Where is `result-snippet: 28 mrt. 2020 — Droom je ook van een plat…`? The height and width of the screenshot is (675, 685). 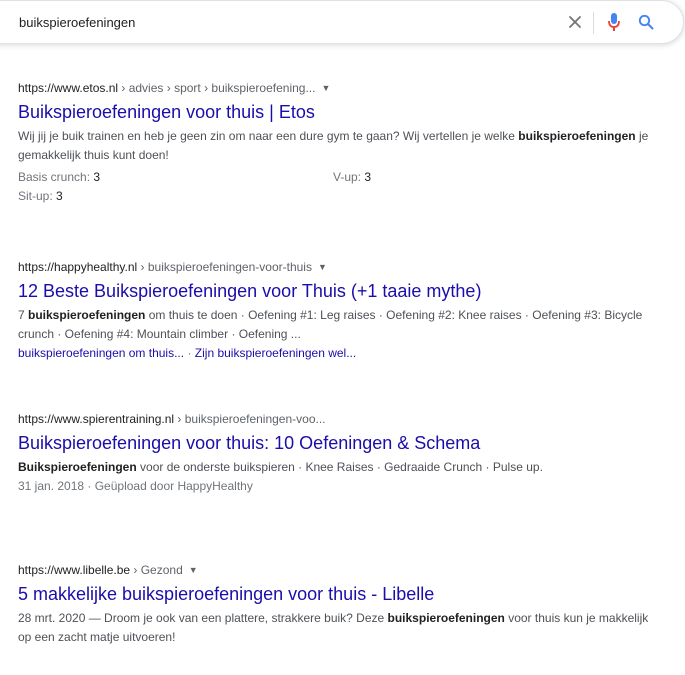
result-snippet: 28 mrt. 2020 — Droom je ook van een plat… is located at coordinates (333, 627).